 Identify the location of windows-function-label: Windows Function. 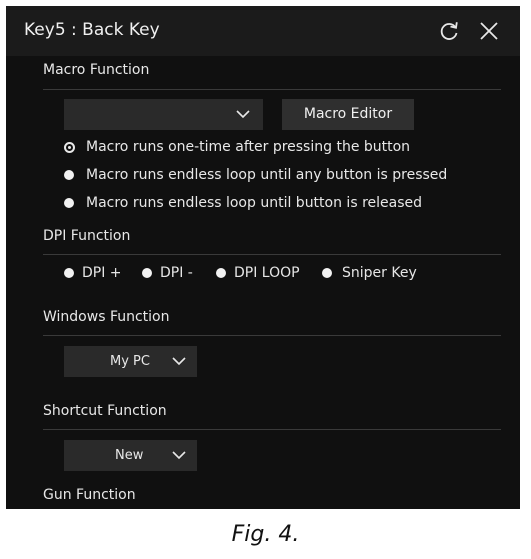
(106, 317).